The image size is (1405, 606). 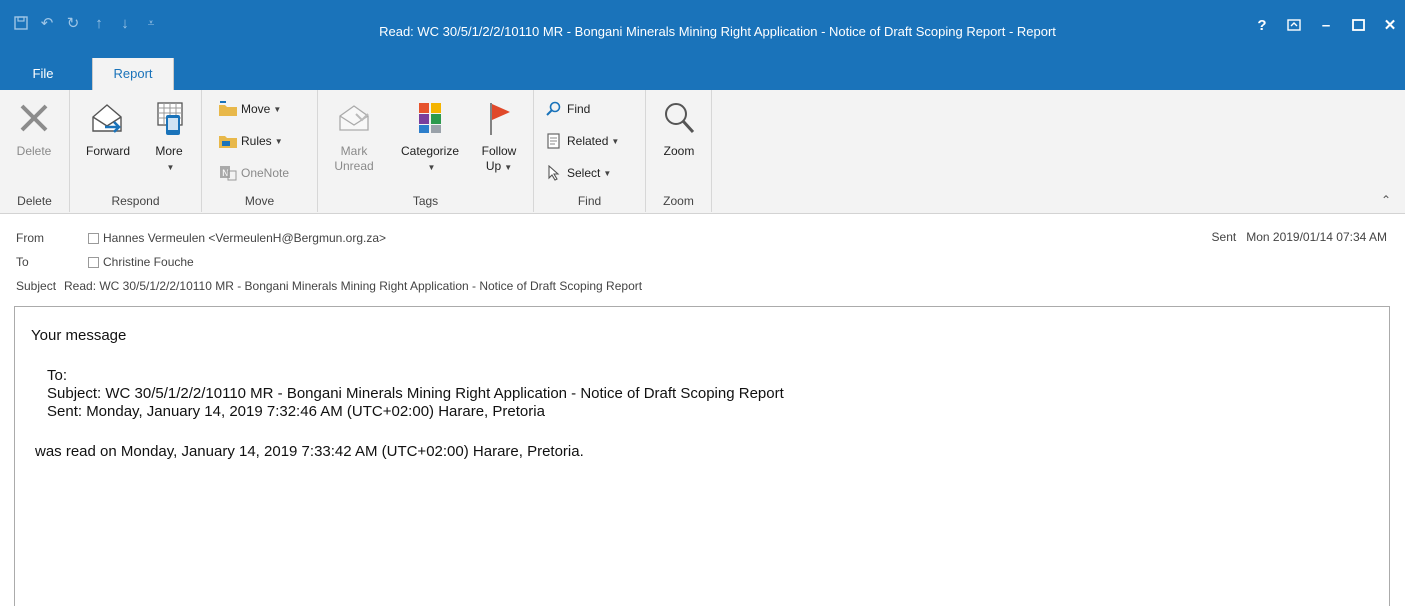 What do you see at coordinates (1358, 25) in the screenshot?
I see `maximize-button` at bounding box center [1358, 25].